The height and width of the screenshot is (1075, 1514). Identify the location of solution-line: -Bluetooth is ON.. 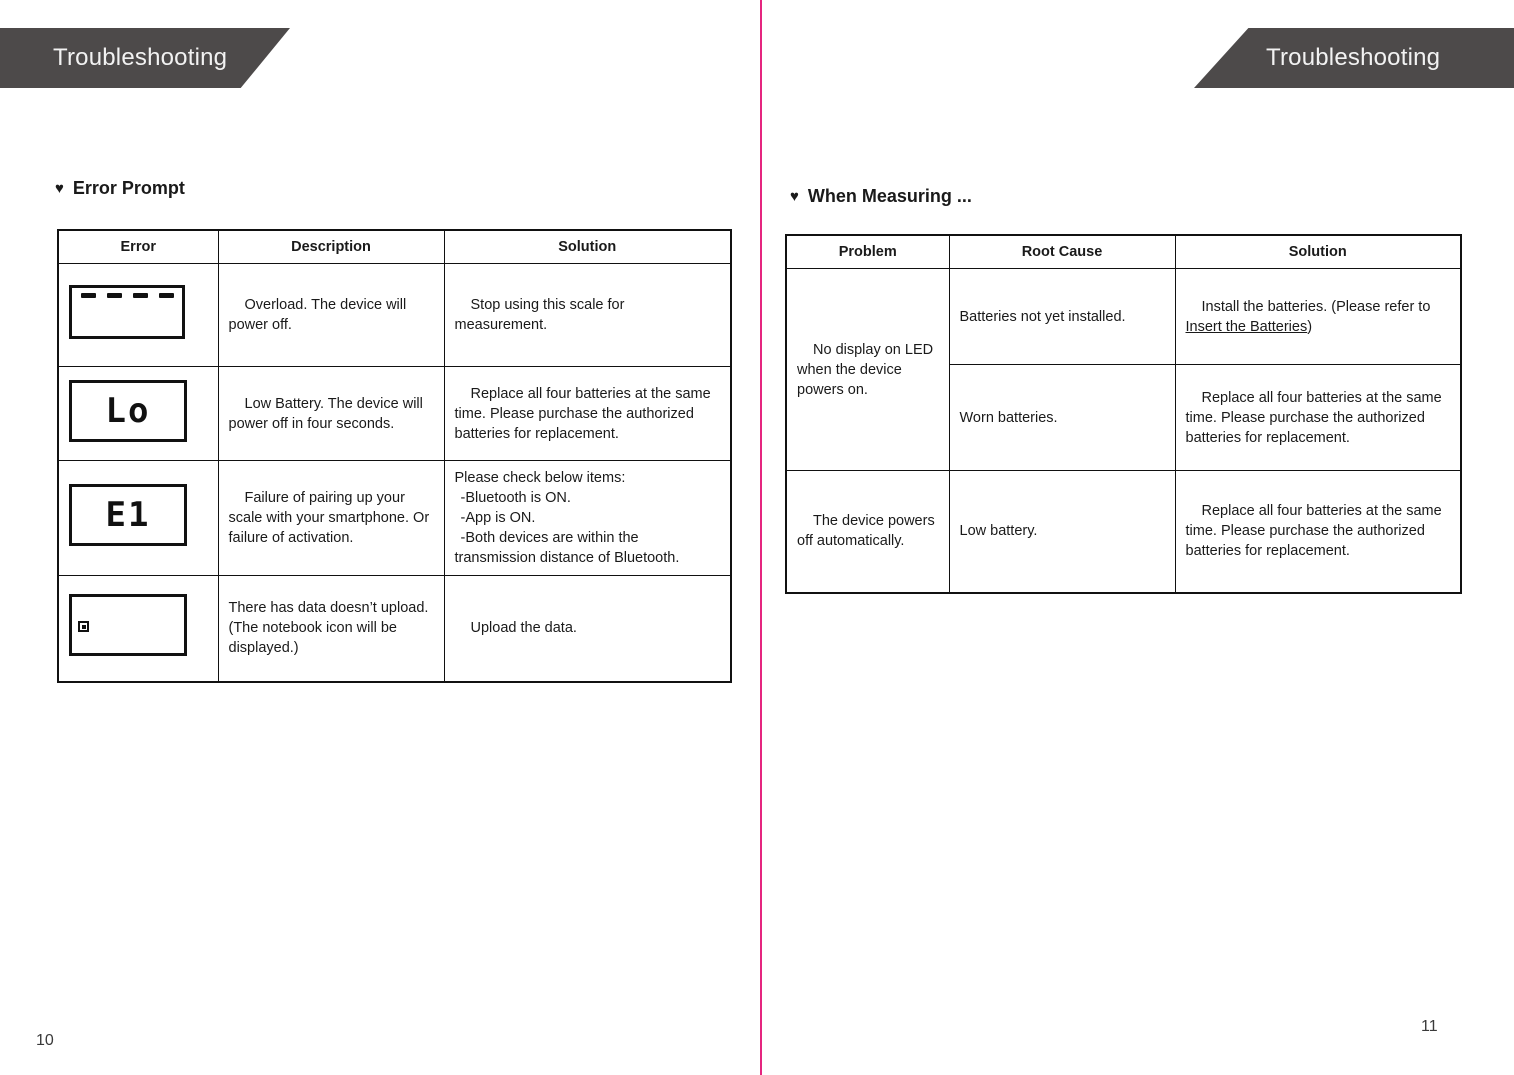
(515, 498).